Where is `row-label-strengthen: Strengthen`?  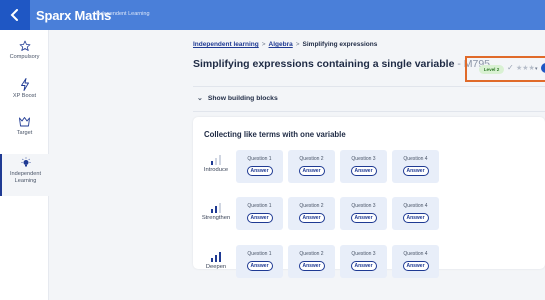 row-label-strengthen: Strengthen is located at coordinates (216, 212).